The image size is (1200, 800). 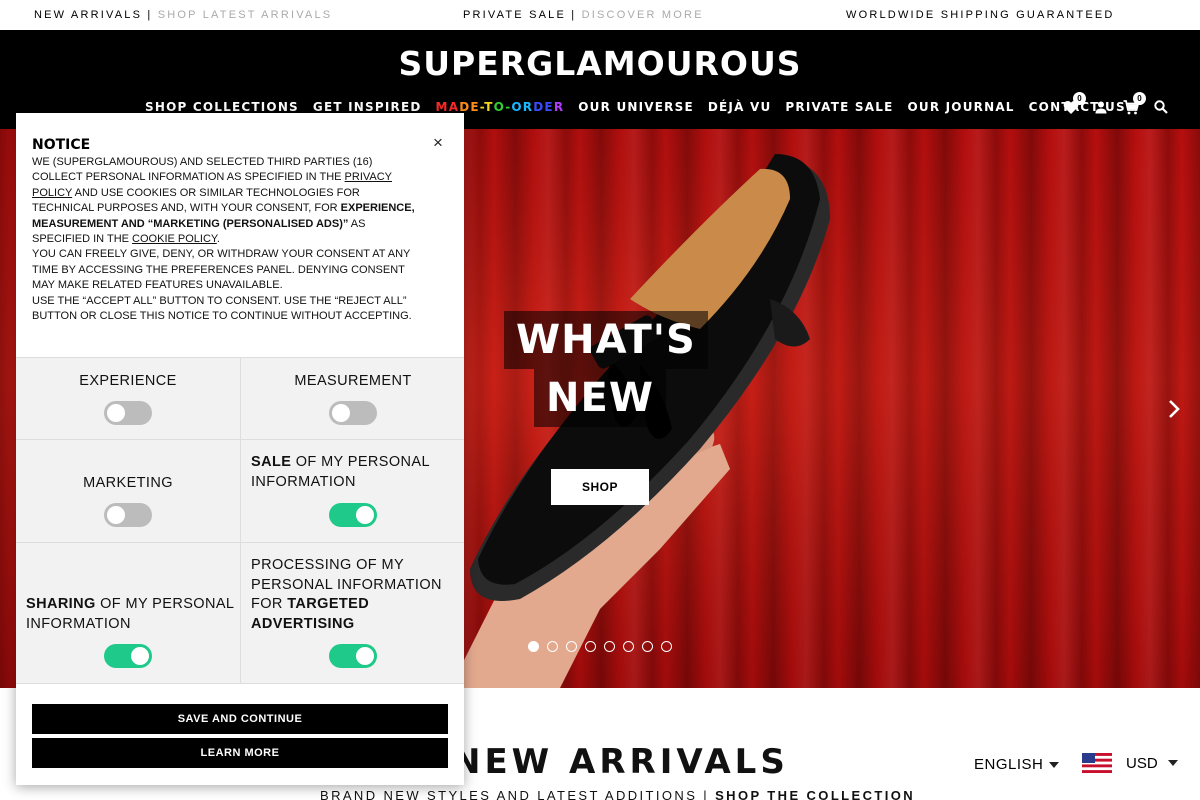 I want to click on nav-our-journal: OUR JOURNAL, so click(x=960, y=107).